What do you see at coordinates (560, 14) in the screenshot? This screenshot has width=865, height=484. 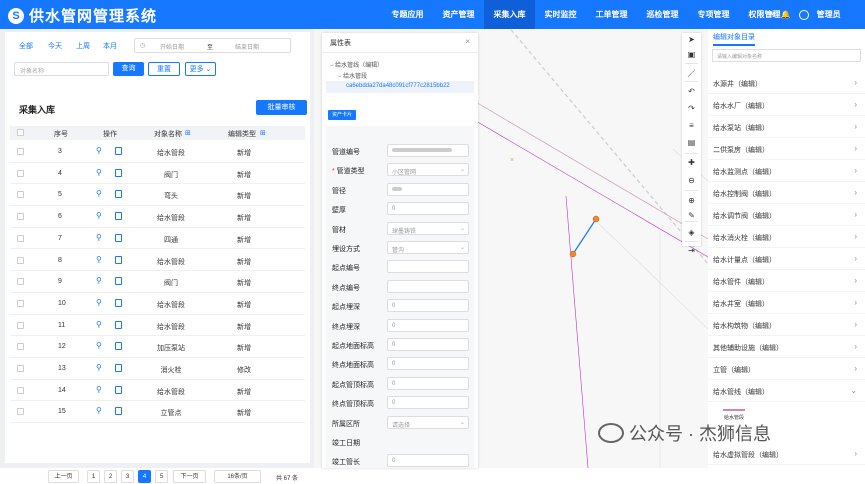 I see `nav-item-monitor: 实时监控` at bounding box center [560, 14].